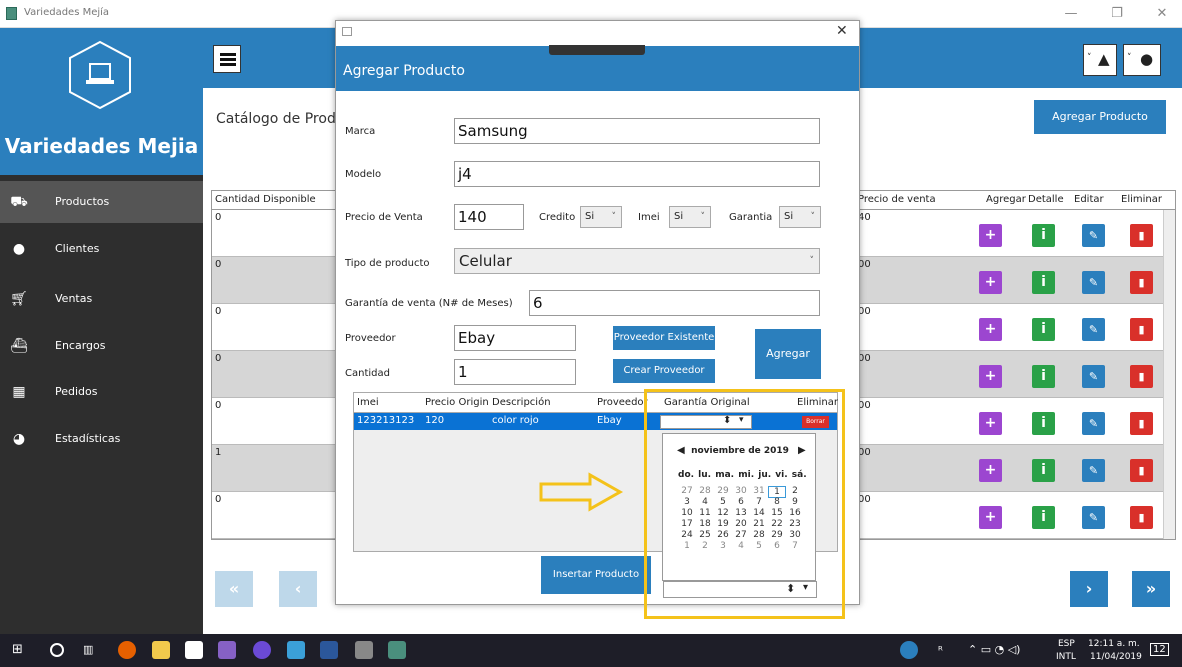 The width and height of the screenshot is (1182, 667). What do you see at coordinates (19, 299) in the screenshot?
I see `cart-icon: 🛒︎` at bounding box center [19, 299].